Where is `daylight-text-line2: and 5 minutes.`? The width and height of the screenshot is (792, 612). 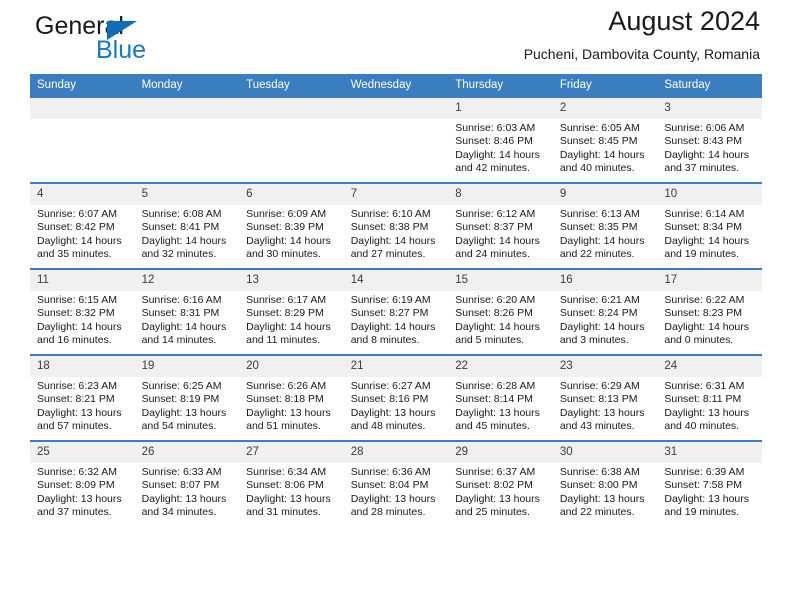 daylight-text-line2: and 5 minutes. is located at coordinates (490, 340).